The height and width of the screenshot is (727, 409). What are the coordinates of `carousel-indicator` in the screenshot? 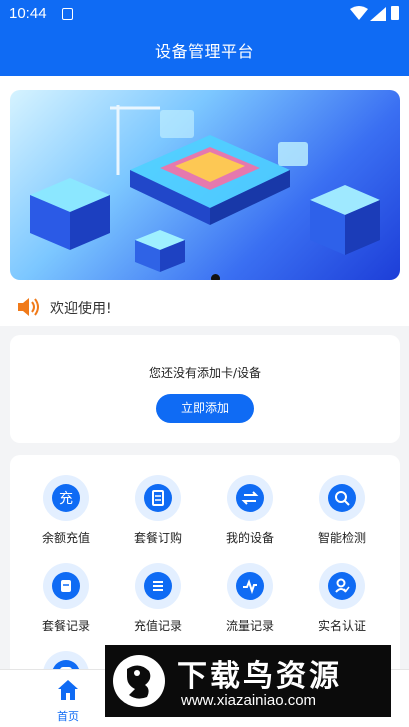 It's located at (215, 277).